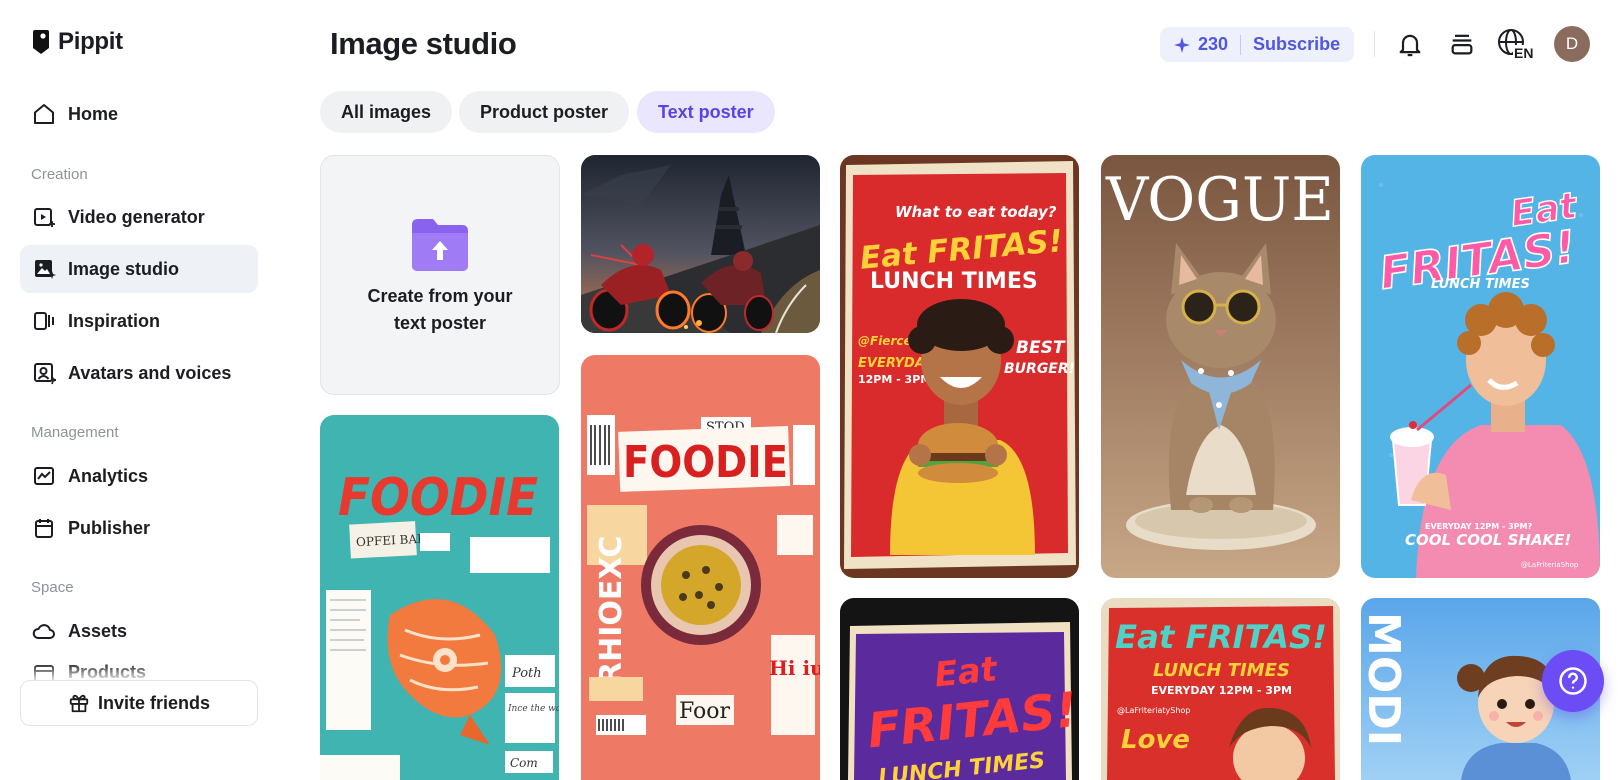 Image resolution: width=1620 pixels, height=780 pixels. Describe the element at coordinates (967, 672) in the screenshot. I see `poster-title-line-1: Eat` at that location.